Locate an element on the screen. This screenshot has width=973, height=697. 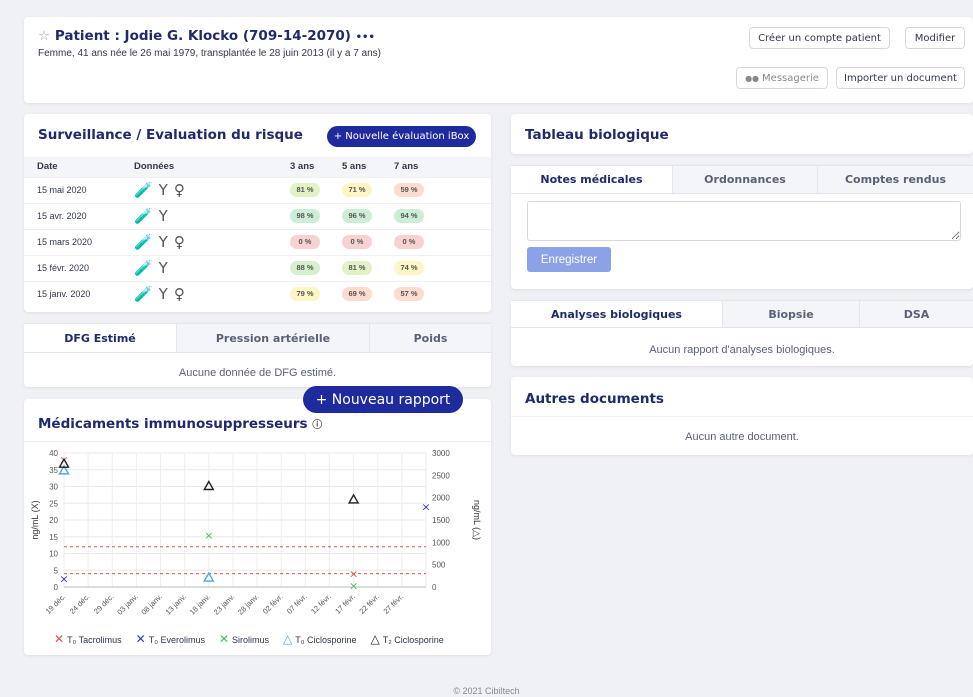
x-tick-label: 13 janv. is located at coordinates (176, 604).